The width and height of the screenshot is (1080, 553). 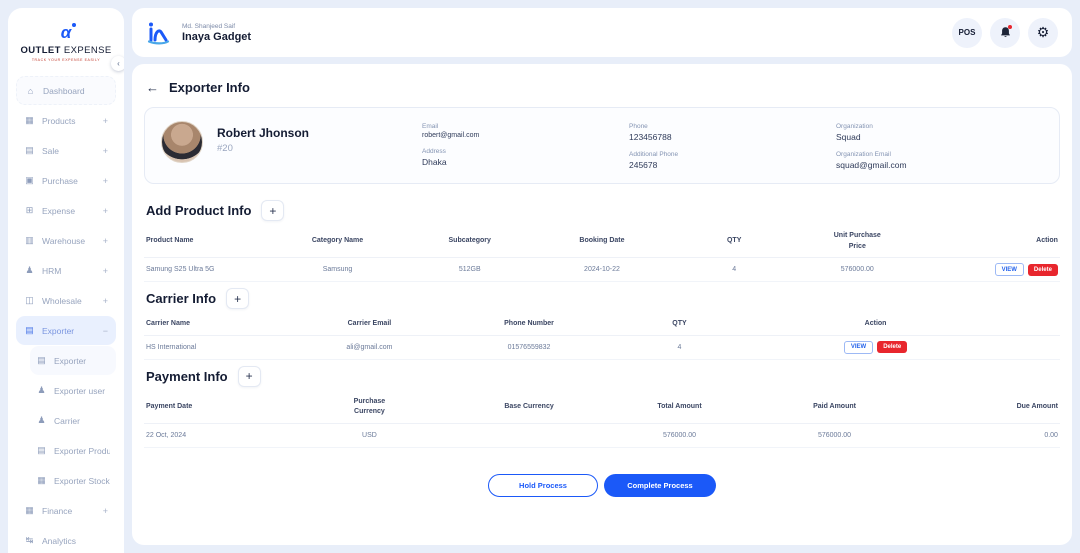 What do you see at coordinates (29, 150) in the screenshot?
I see `sale-icon: ▤` at bounding box center [29, 150].